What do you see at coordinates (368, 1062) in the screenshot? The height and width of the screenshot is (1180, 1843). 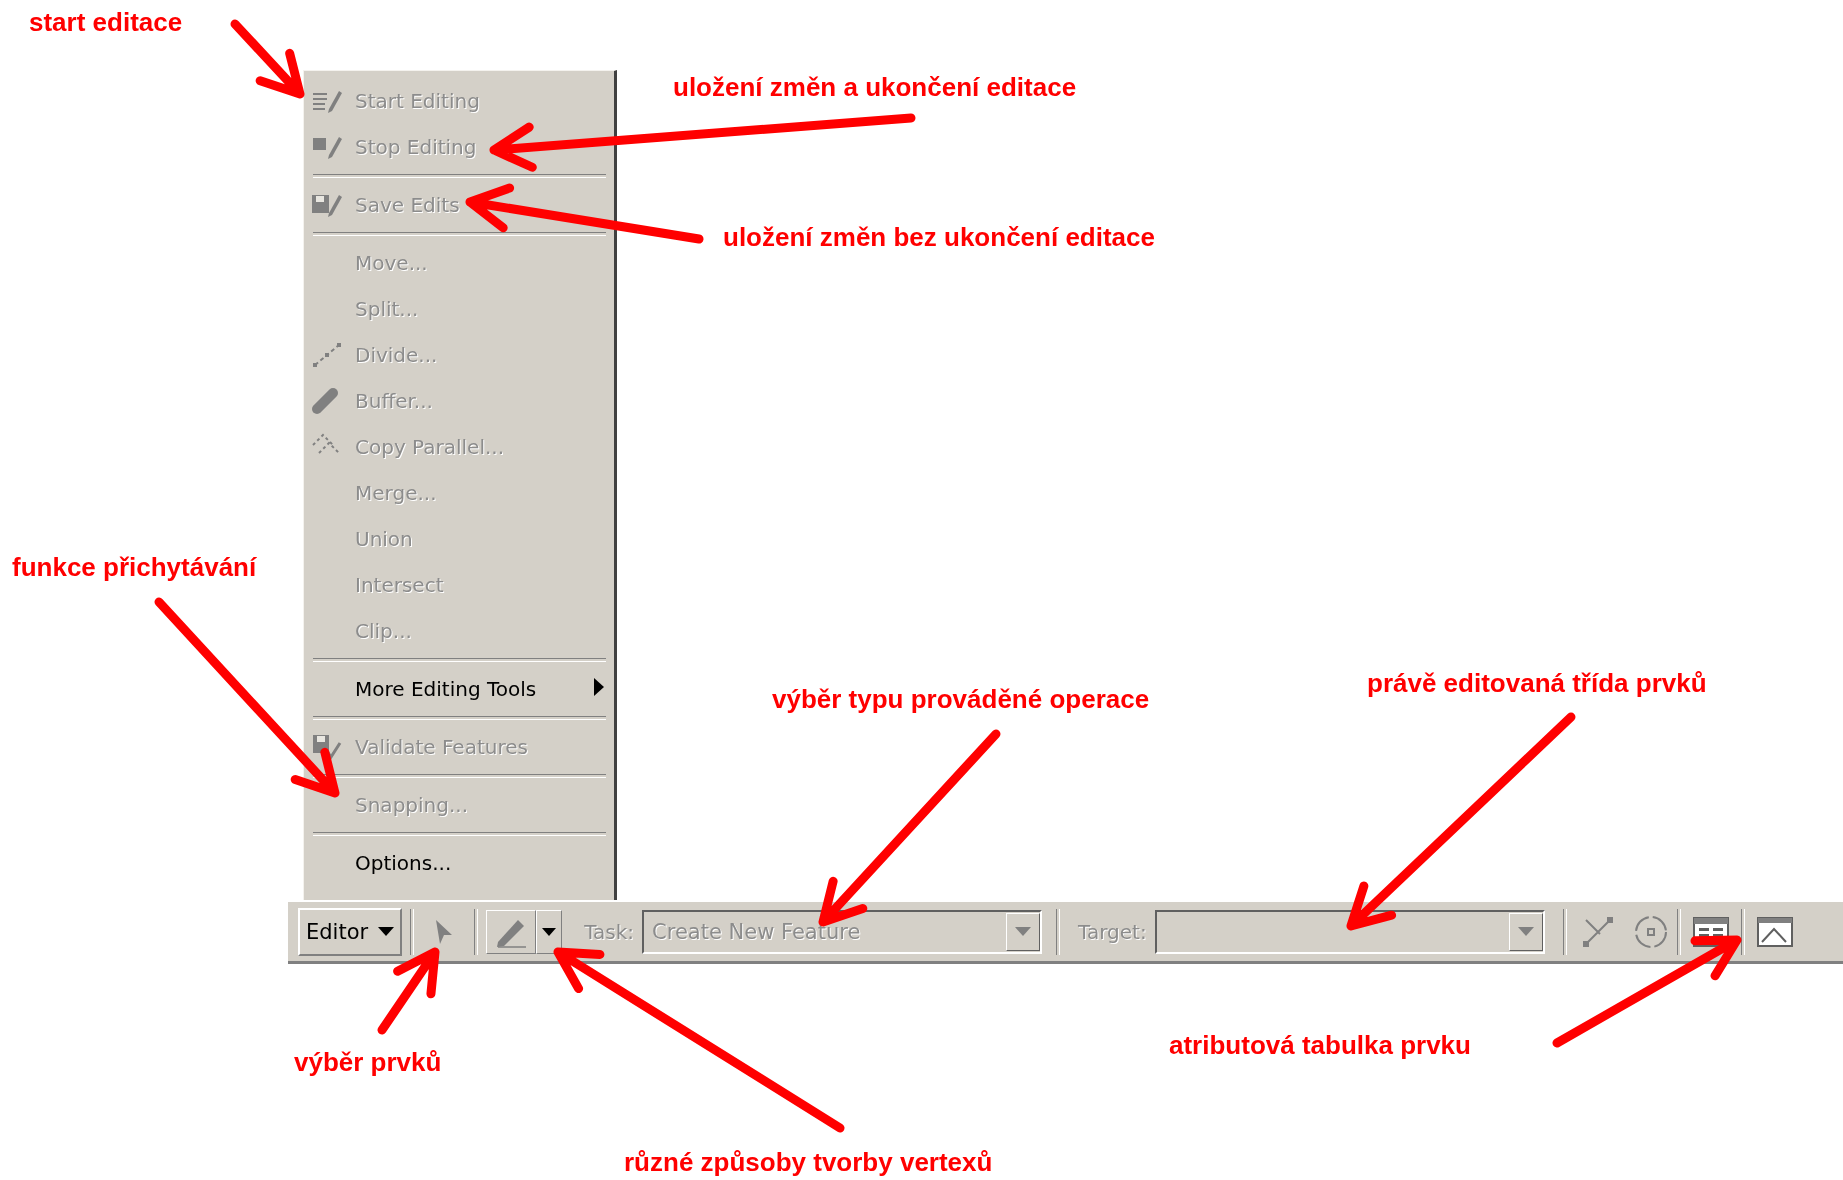 I see `annotation-label: výběr prvků` at bounding box center [368, 1062].